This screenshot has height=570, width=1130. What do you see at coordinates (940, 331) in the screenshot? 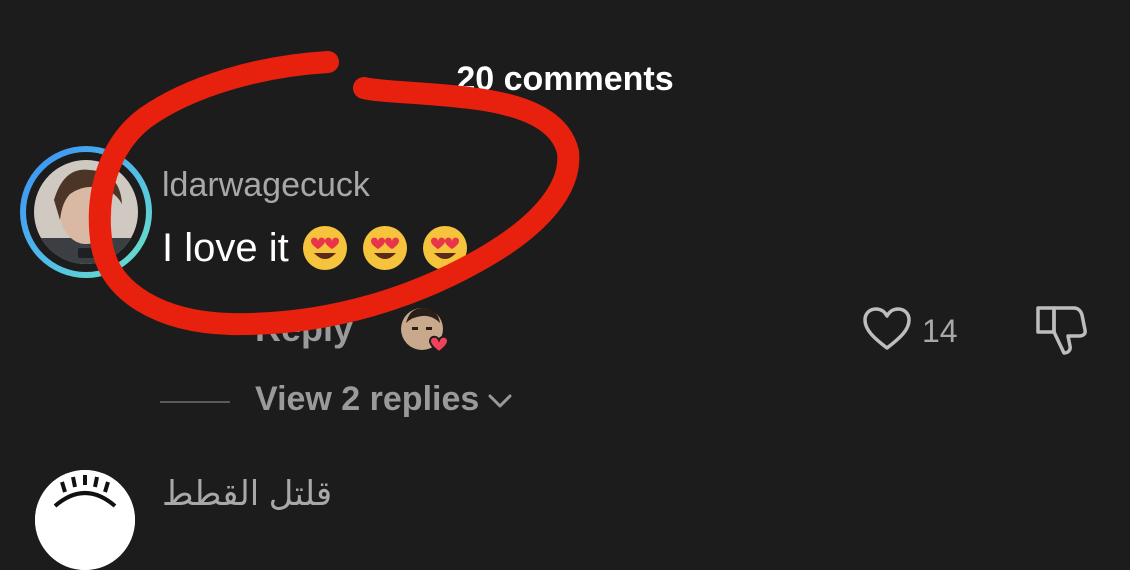
I see `like-count: 14` at bounding box center [940, 331].